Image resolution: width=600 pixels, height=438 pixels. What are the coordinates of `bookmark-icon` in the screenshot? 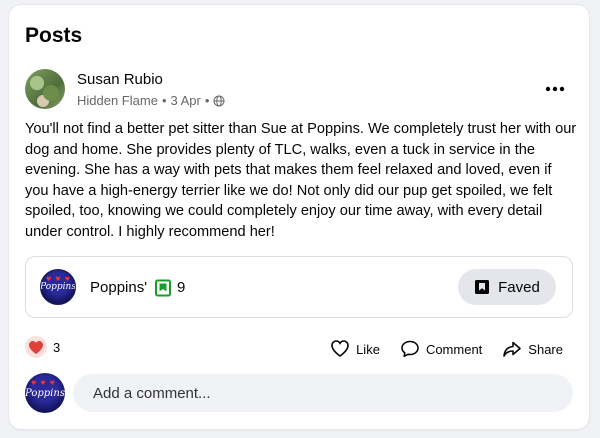 It's located at (482, 287).